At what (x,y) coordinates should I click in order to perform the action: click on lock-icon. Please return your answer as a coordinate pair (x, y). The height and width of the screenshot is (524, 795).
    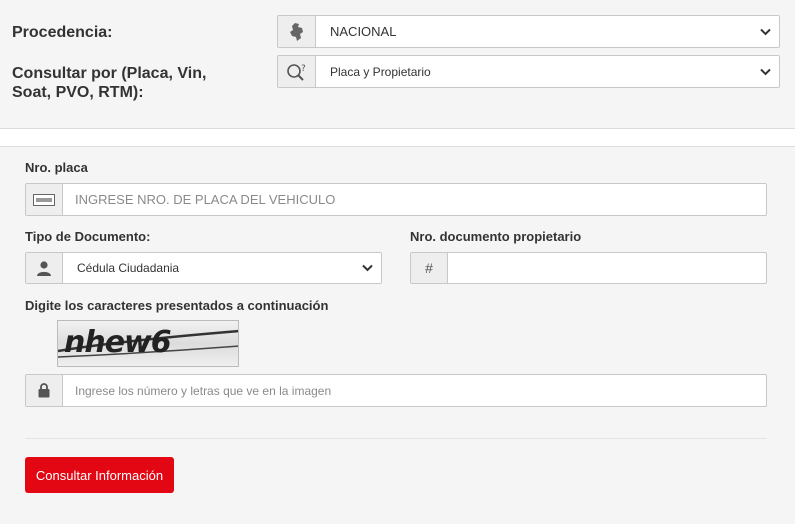
    Looking at the image, I should click on (44, 390).